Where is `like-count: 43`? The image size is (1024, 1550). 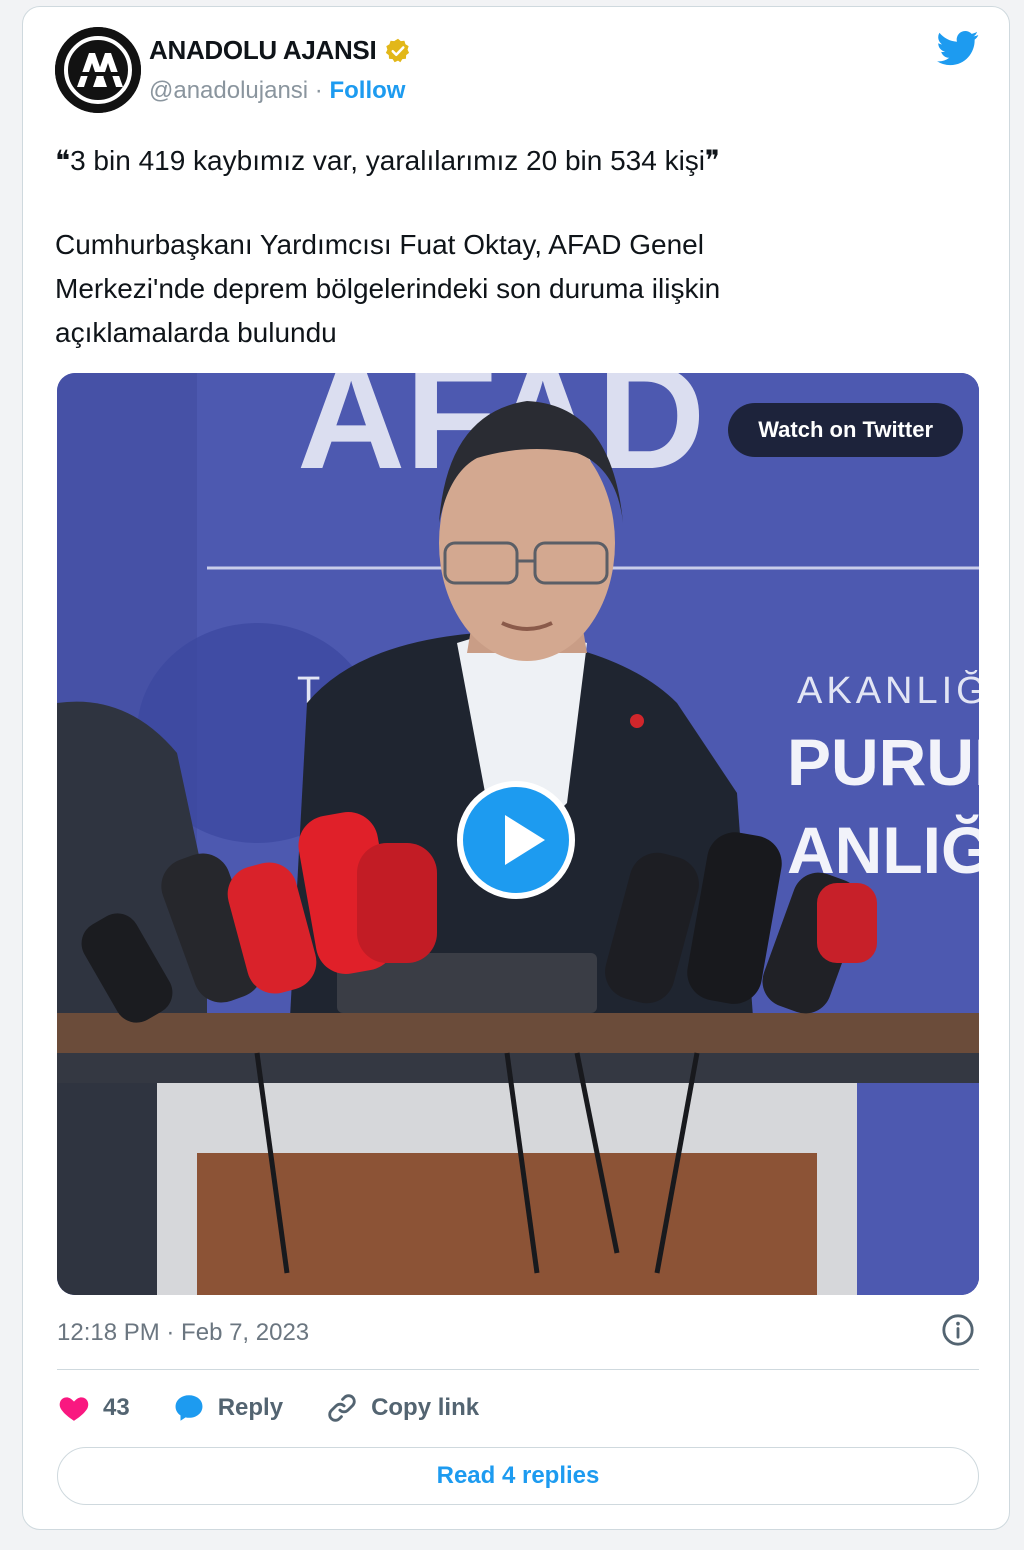
like-count: 43 is located at coordinates (116, 1407).